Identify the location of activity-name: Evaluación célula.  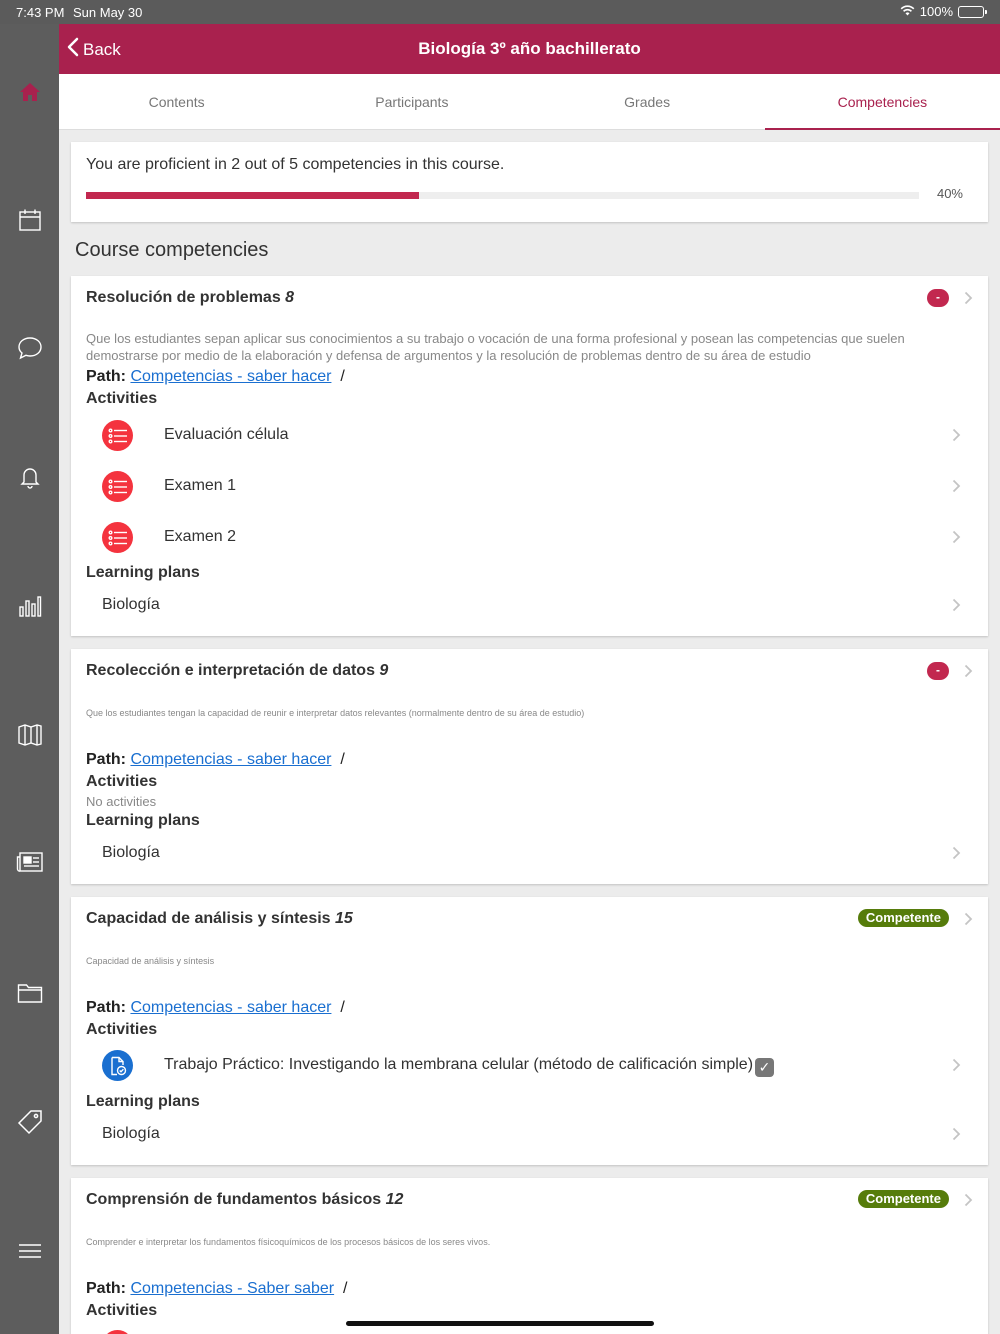
(226, 434).